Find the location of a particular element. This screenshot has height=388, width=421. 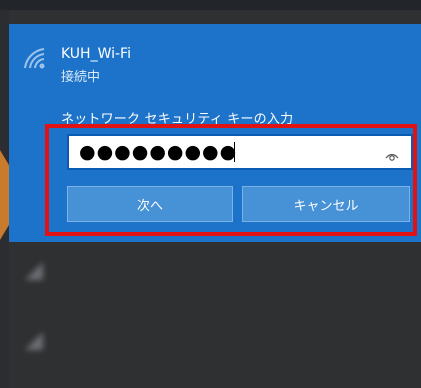

eye-icon is located at coordinates (392, 154).